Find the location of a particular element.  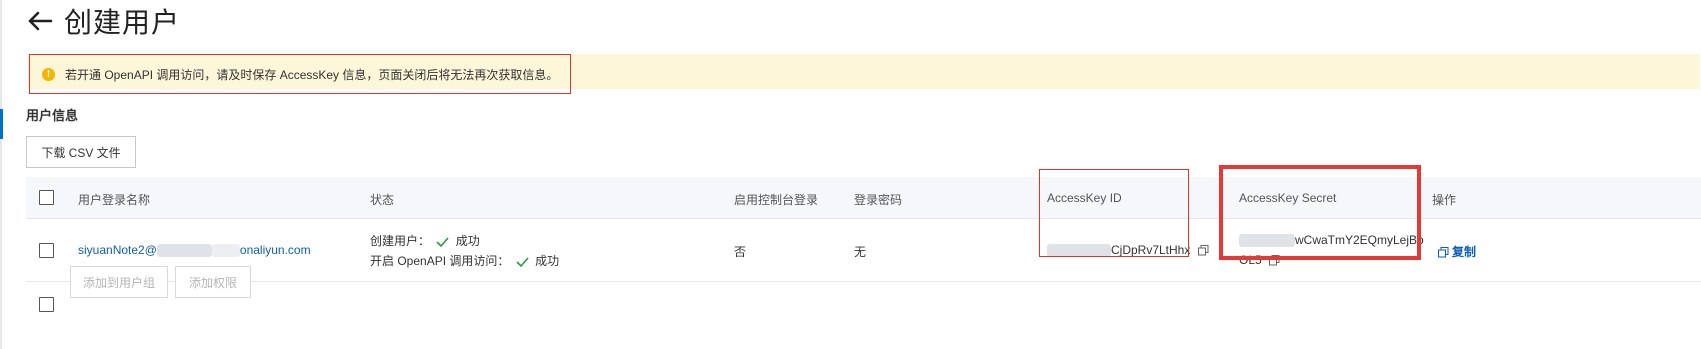

password-value: 无 is located at coordinates (860, 252).